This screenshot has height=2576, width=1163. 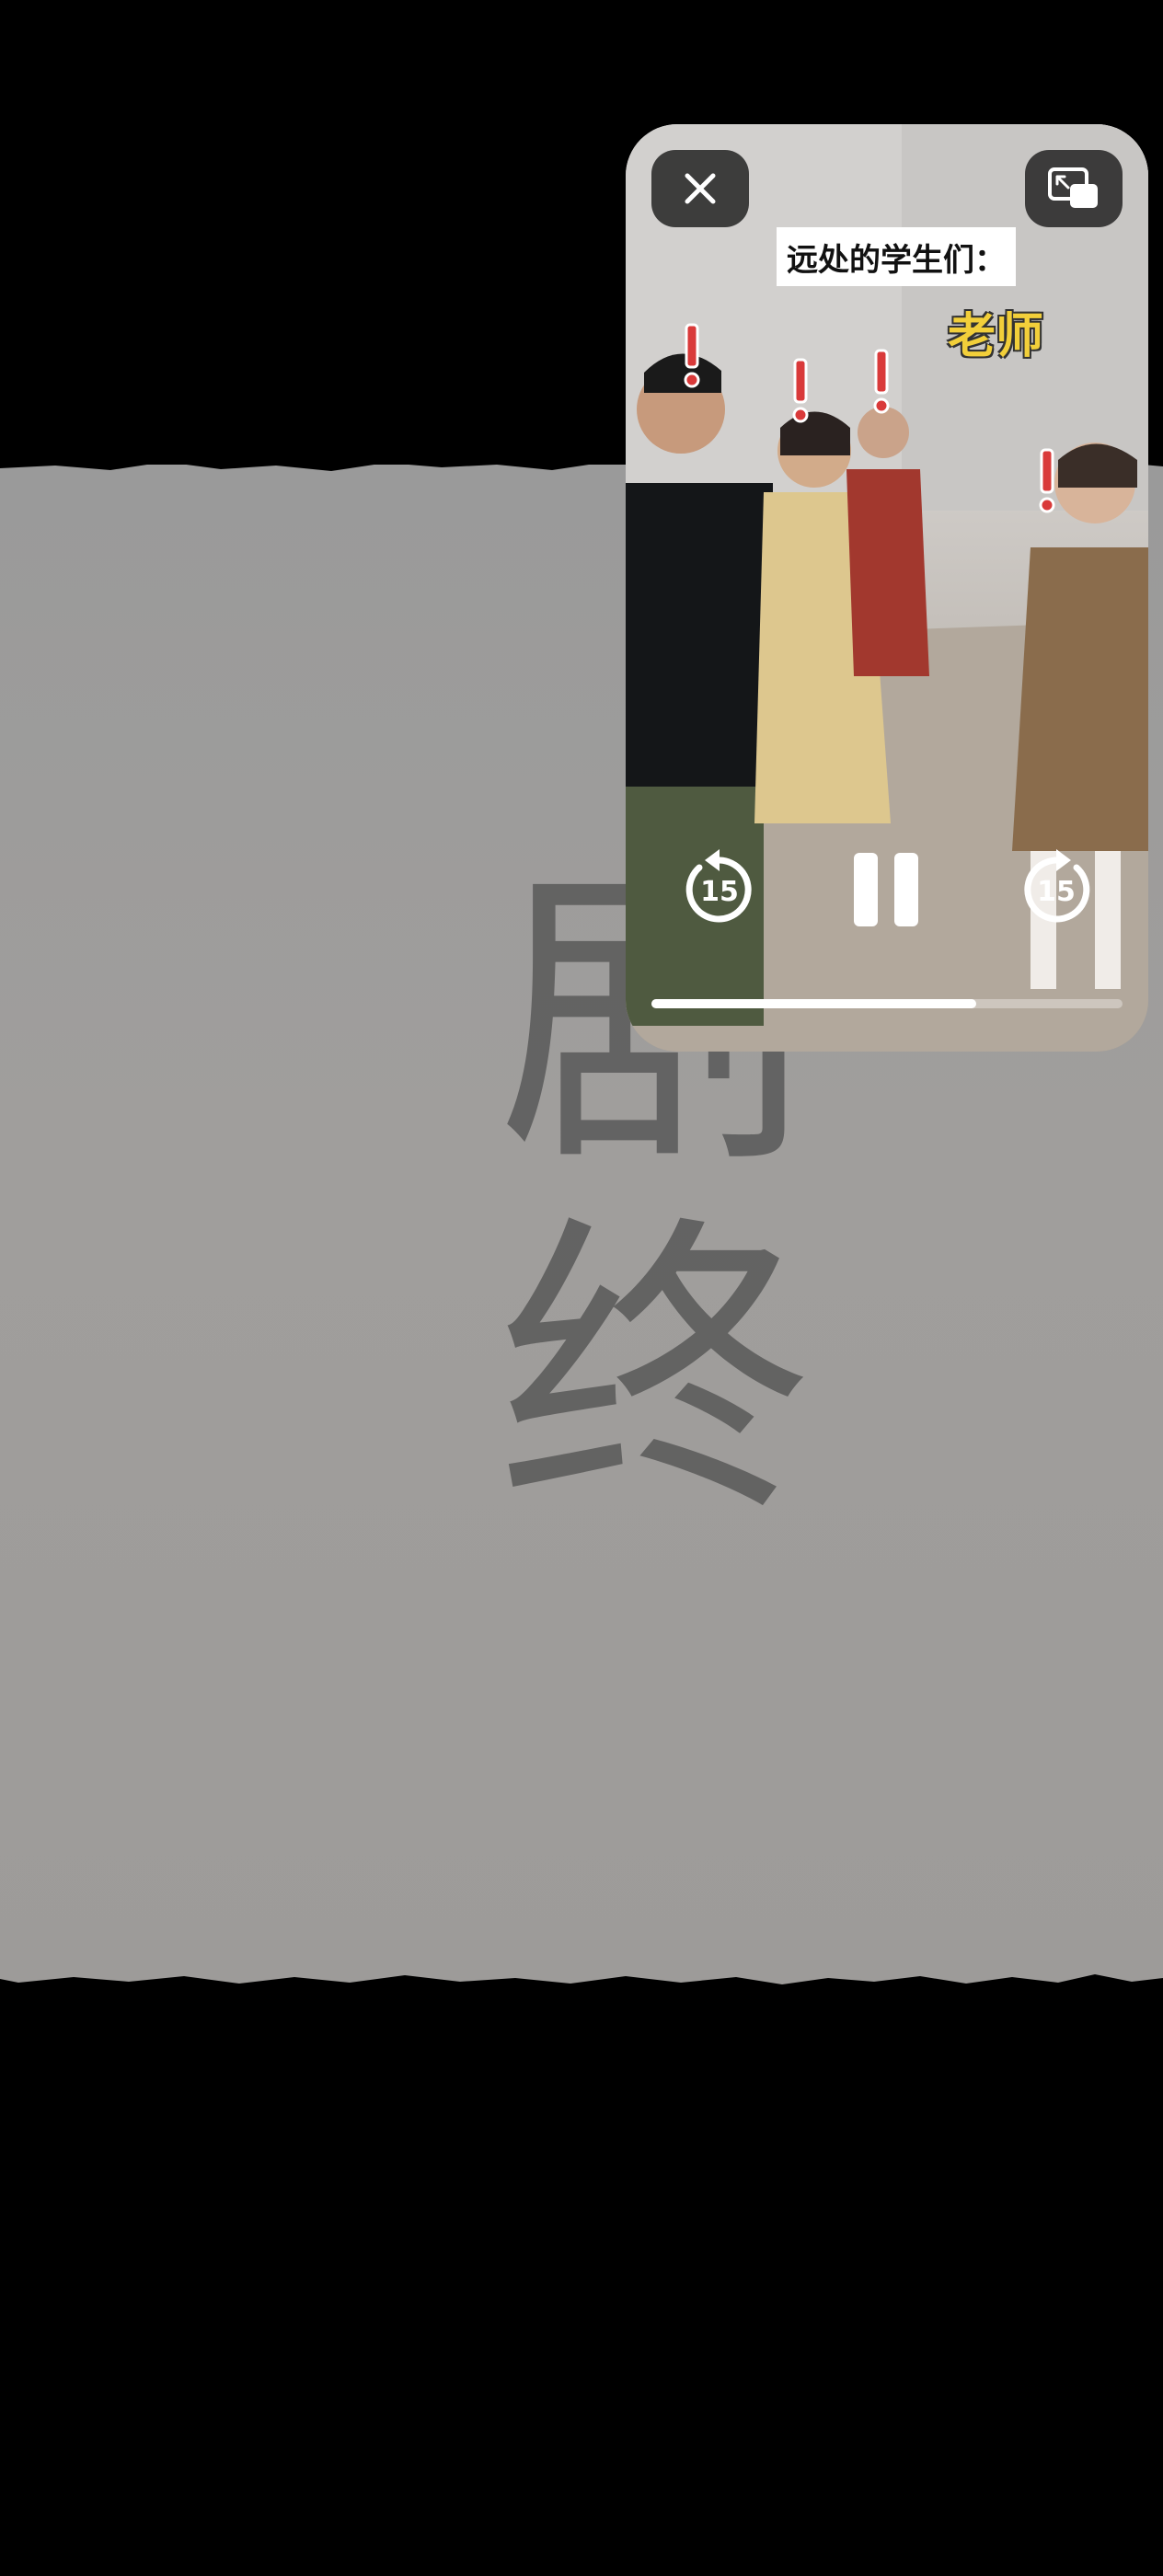 What do you see at coordinates (897, 256) in the screenshot?
I see `video-subtitle: 远处的学生们：` at bounding box center [897, 256].